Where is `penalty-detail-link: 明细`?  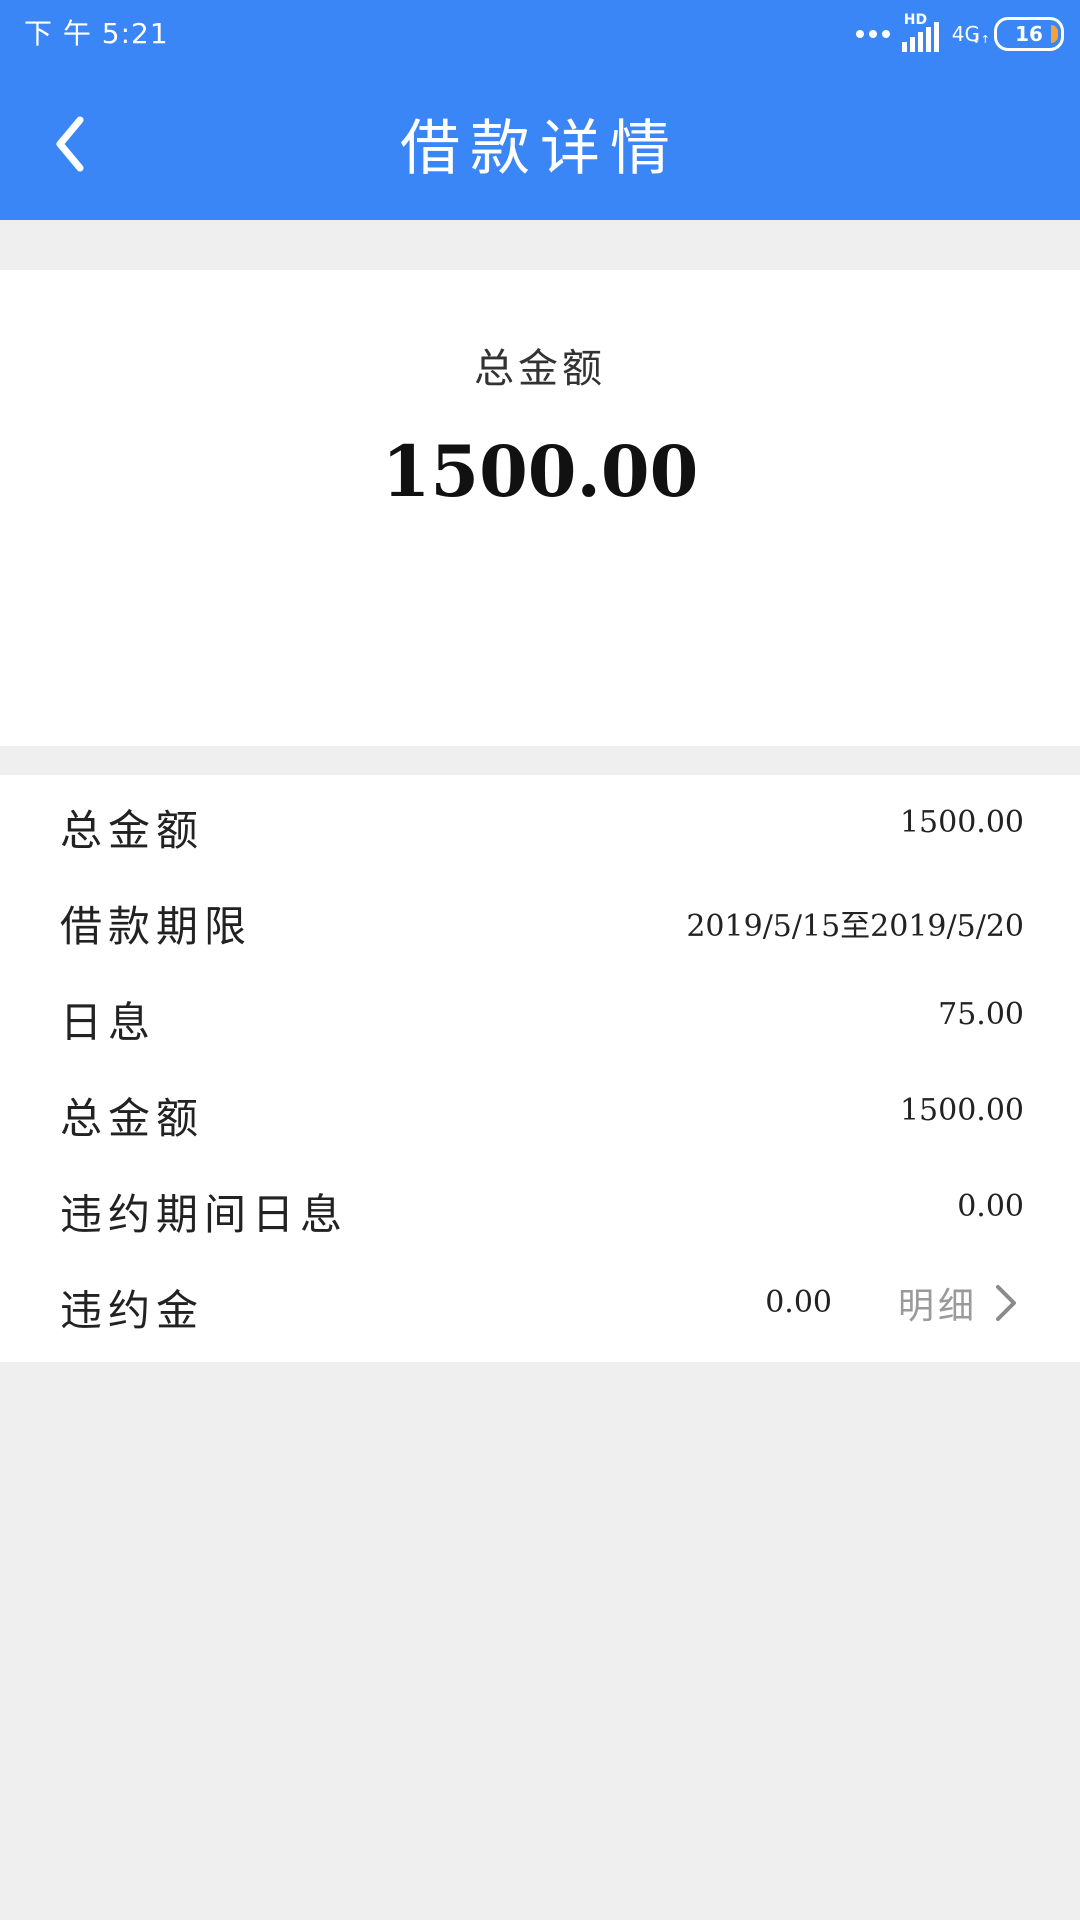
penalty-detail-link: 明细 is located at coordinates (959, 1303).